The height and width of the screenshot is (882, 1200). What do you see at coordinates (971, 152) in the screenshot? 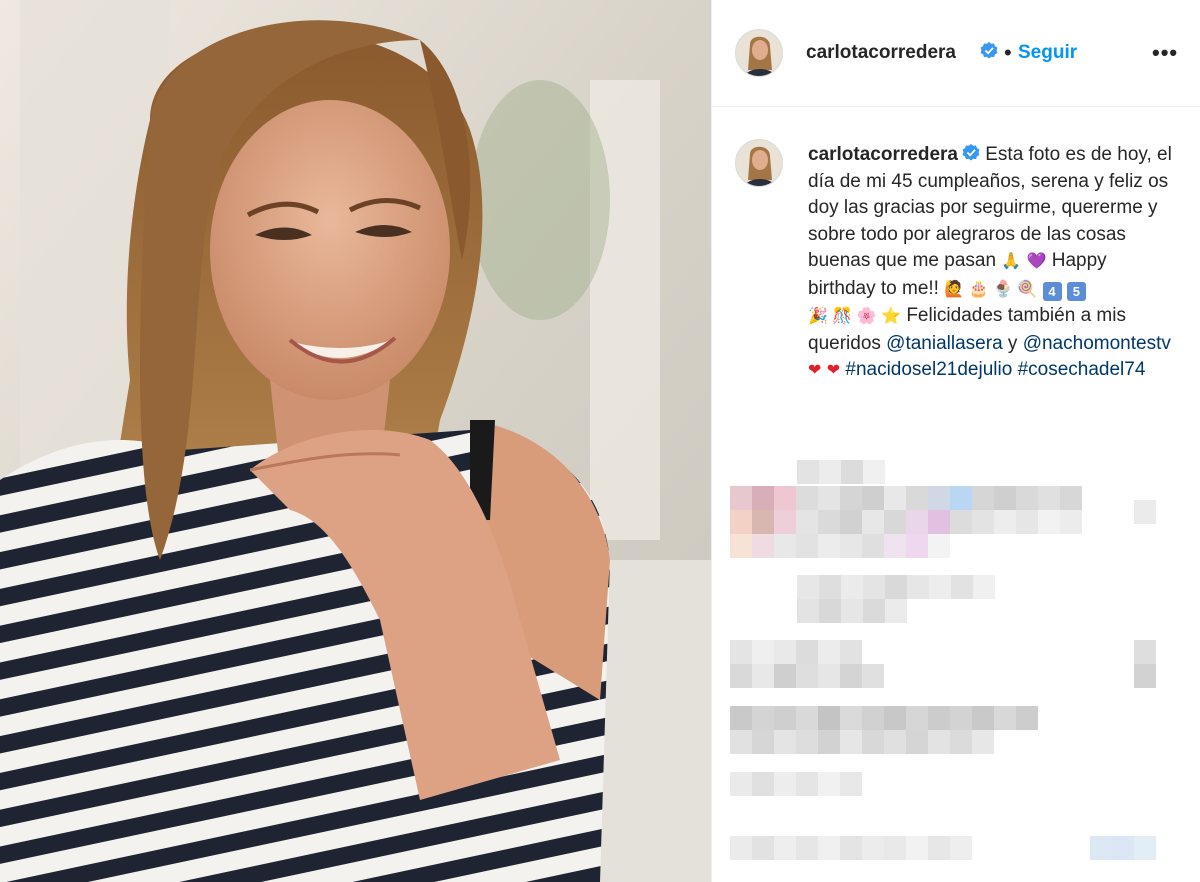
I see `verified-badge-icon` at bounding box center [971, 152].